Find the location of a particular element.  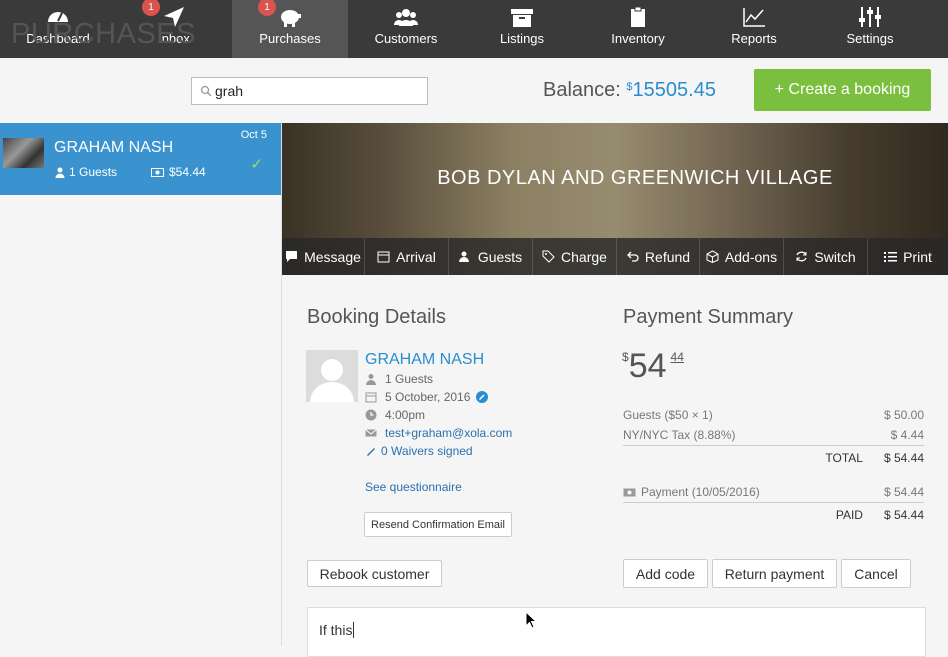

search-input: grah is located at coordinates (309, 91).